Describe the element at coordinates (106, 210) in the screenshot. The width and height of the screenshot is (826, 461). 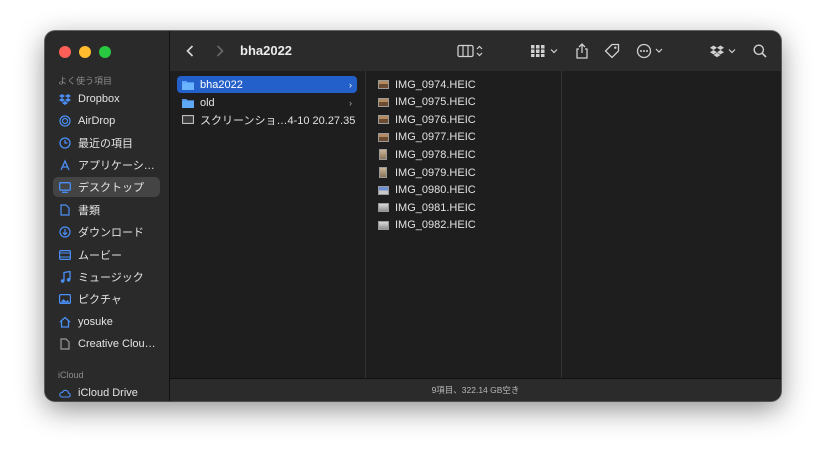
I see `sidebar-item-documents: 書類` at that location.